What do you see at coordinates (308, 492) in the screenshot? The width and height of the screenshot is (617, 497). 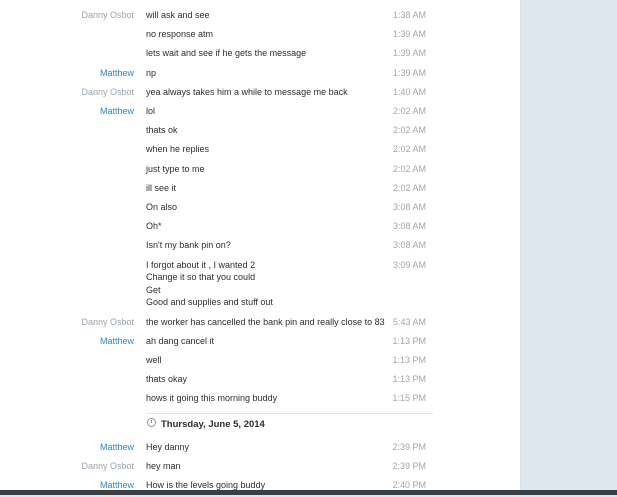 I see `window-bottom-edge` at bounding box center [308, 492].